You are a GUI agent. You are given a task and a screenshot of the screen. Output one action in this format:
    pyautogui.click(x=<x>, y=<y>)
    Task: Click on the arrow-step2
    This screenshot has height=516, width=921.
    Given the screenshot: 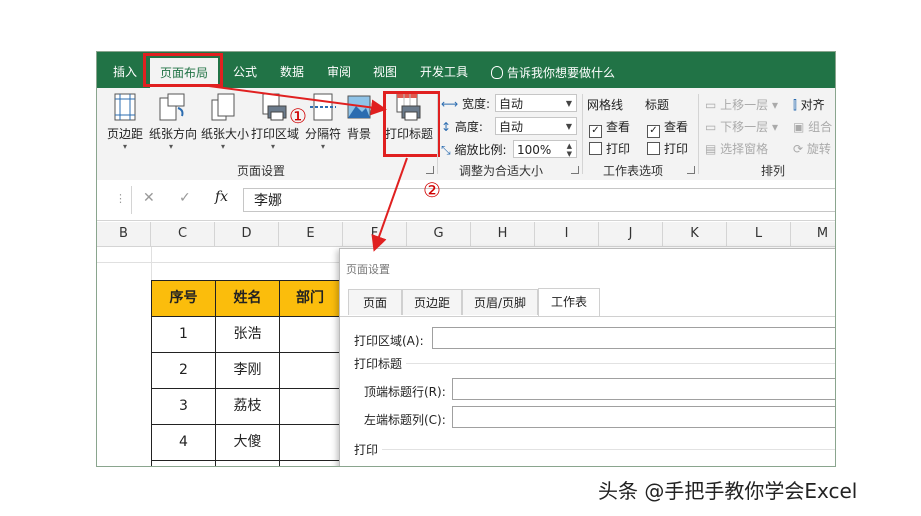 What is the action you would take?
    pyautogui.click(x=389, y=204)
    